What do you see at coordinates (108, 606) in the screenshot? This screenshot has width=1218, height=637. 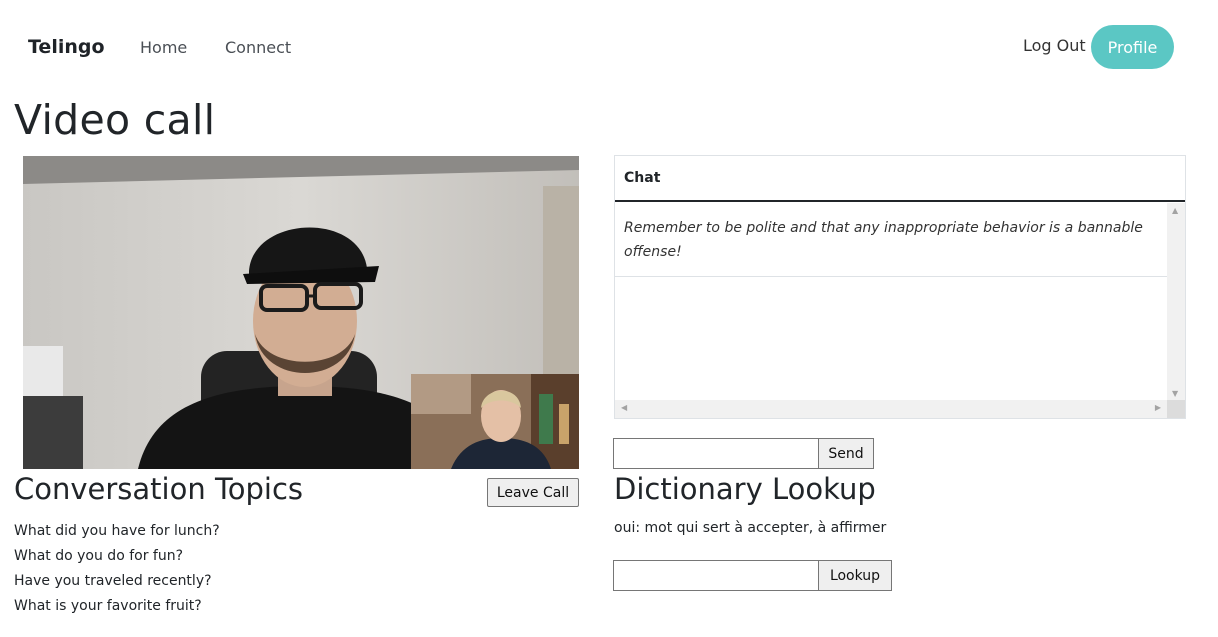 I see `topic-item: What is your favorite fruit?` at bounding box center [108, 606].